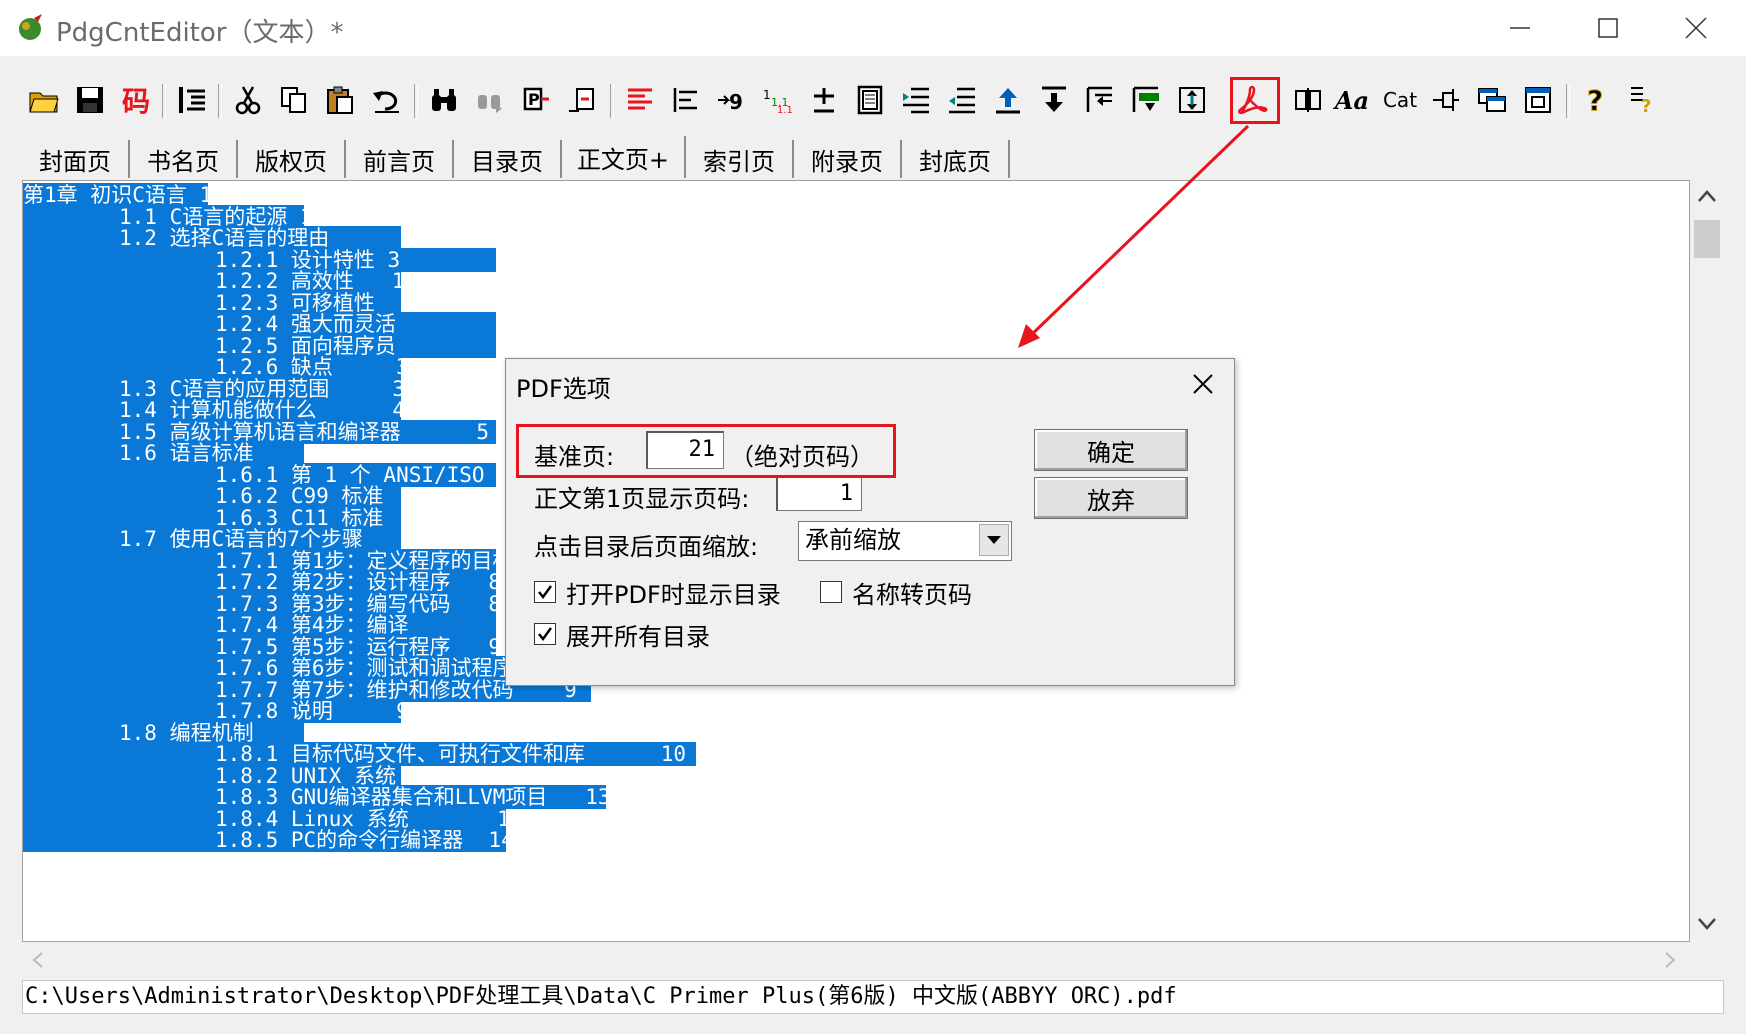  What do you see at coordinates (1446, 100) in the screenshot?
I see `pin-icon` at bounding box center [1446, 100].